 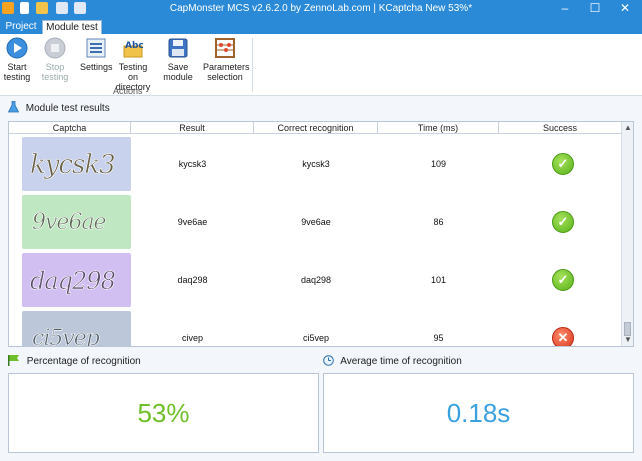 I want to click on correct-recognition-cell: ci5vep, so click(x=315, y=338).